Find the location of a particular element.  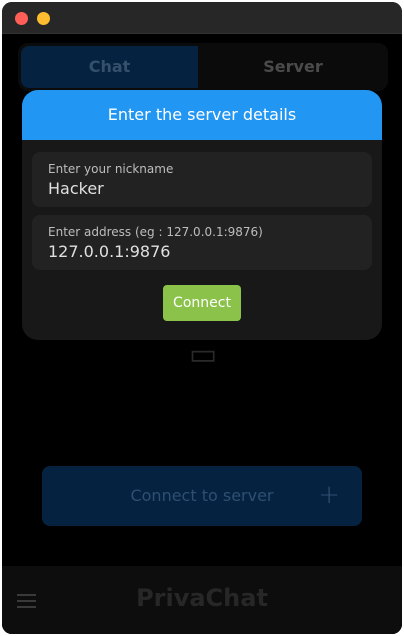

app-title: PrivaChat is located at coordinates (202, 598).